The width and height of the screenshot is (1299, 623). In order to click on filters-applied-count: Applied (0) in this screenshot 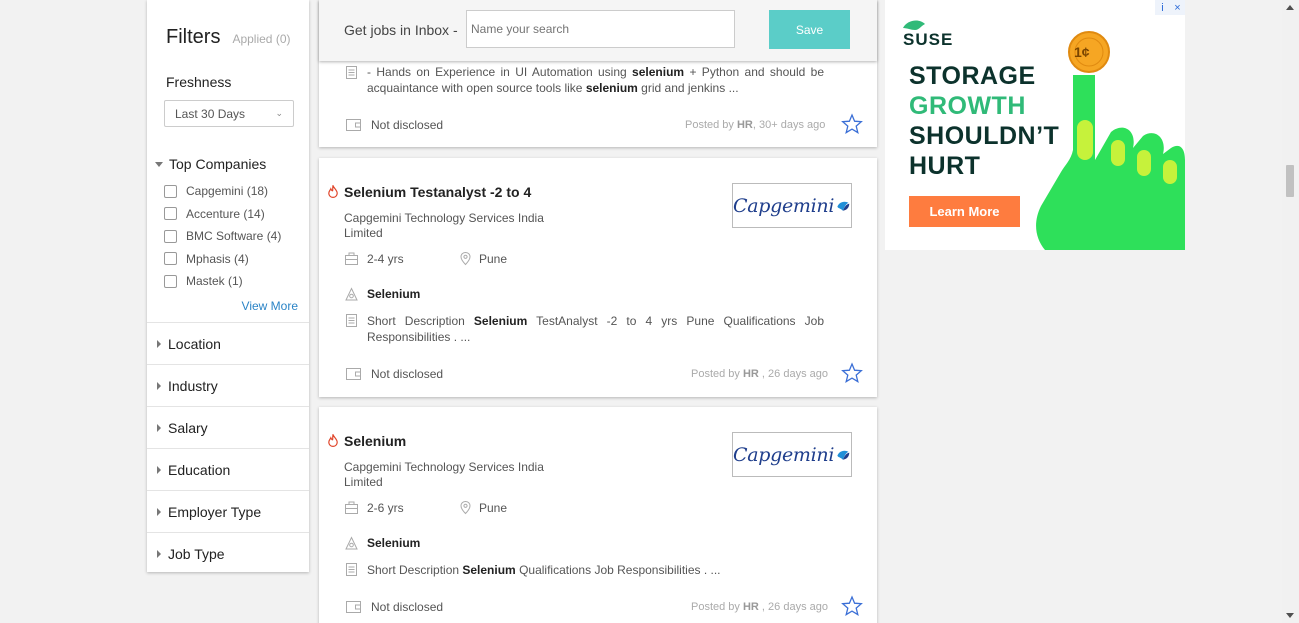, I will do `click(261, 39)`.